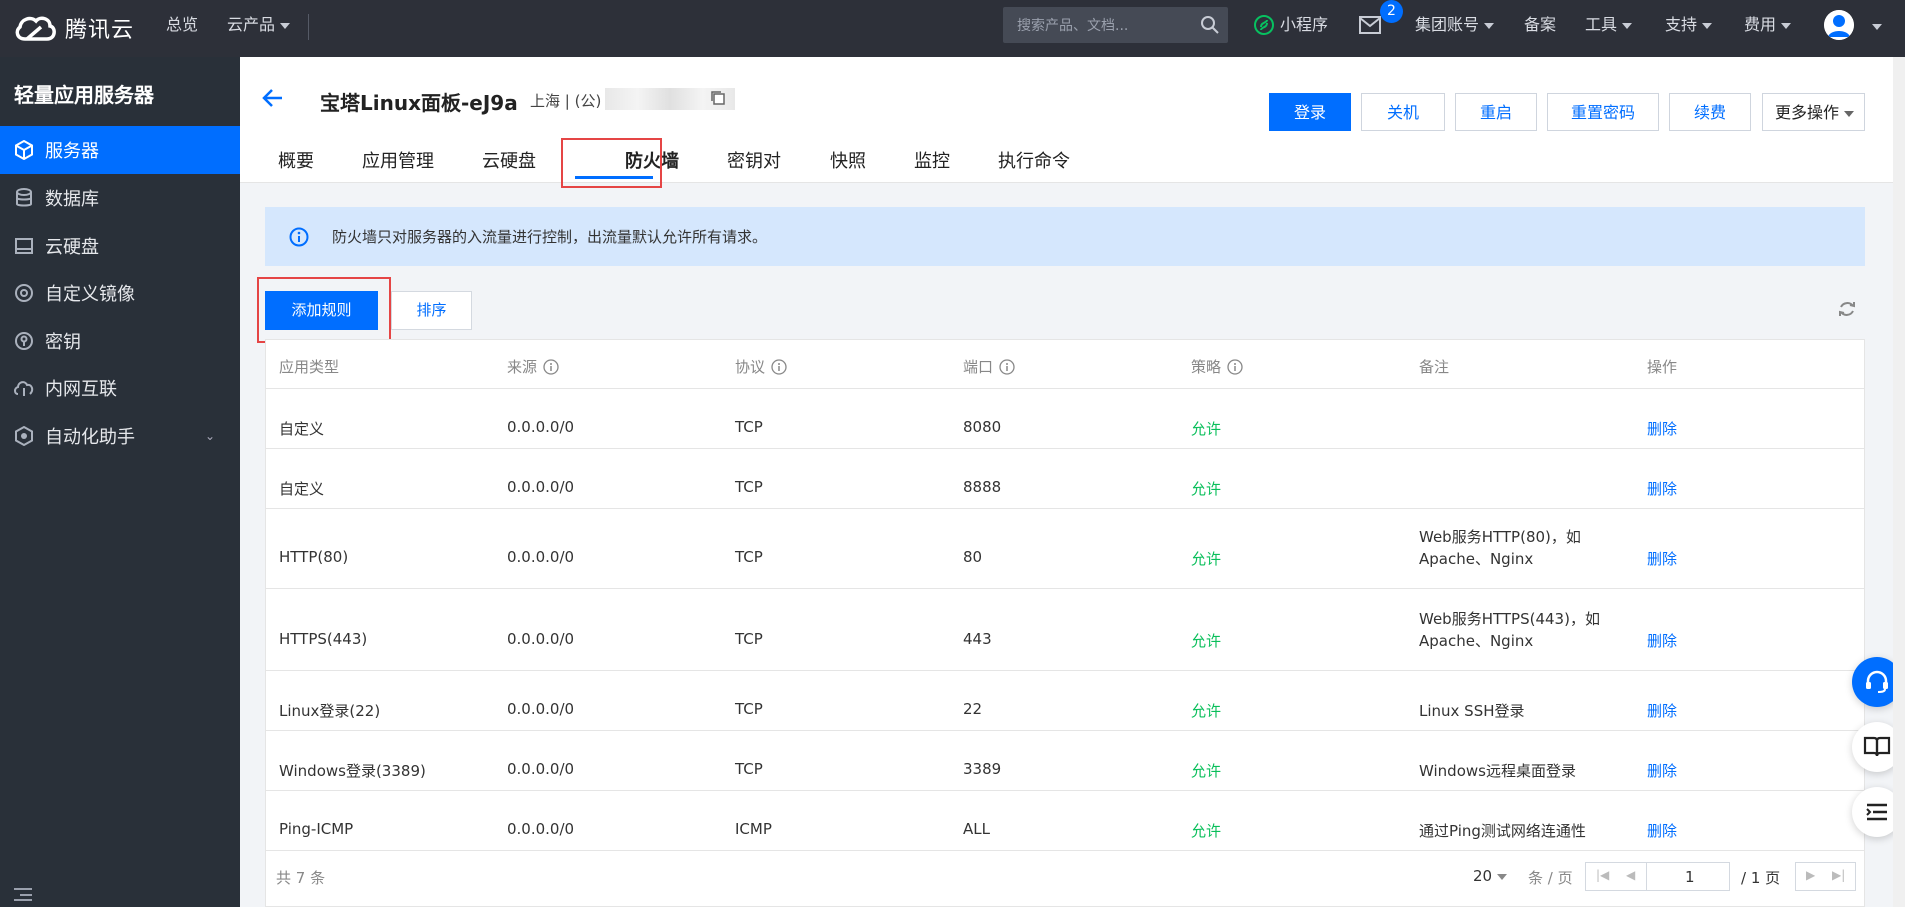 The width and height of the screenshot is (1905, 907). I want to click on cube-icon, so click(24, 150).